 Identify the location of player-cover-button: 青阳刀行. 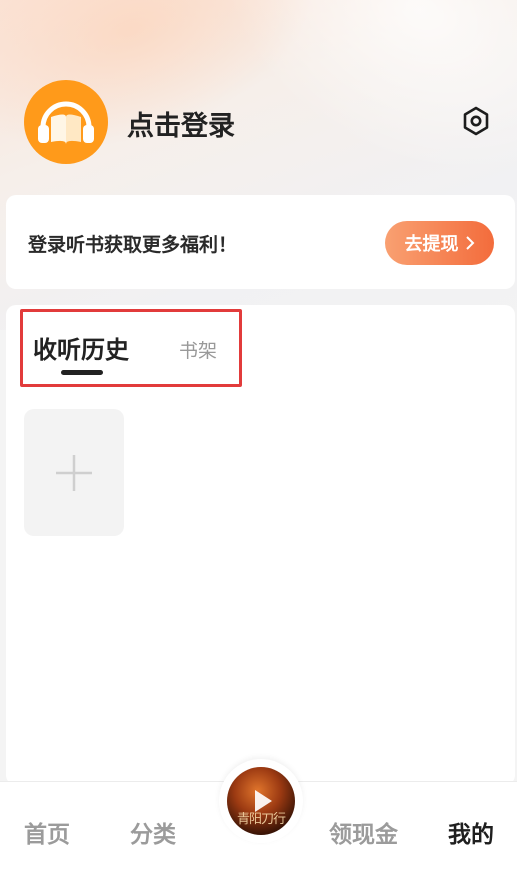
(261, 801).